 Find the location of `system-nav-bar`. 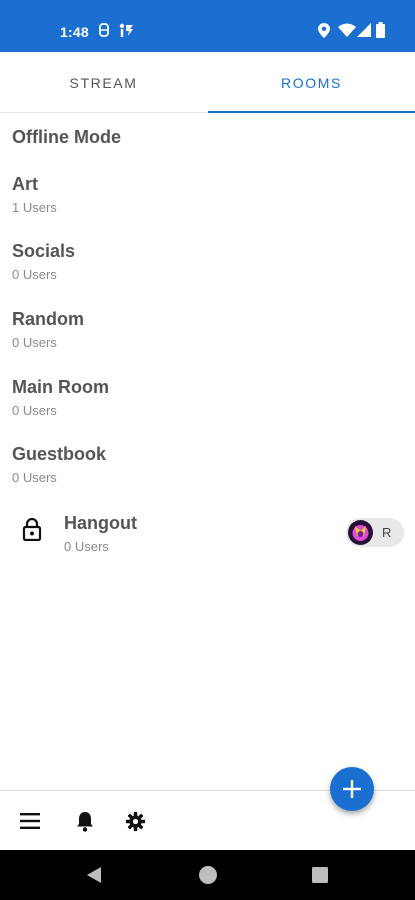

system-nav-bar is located at coordinates (207, 875).